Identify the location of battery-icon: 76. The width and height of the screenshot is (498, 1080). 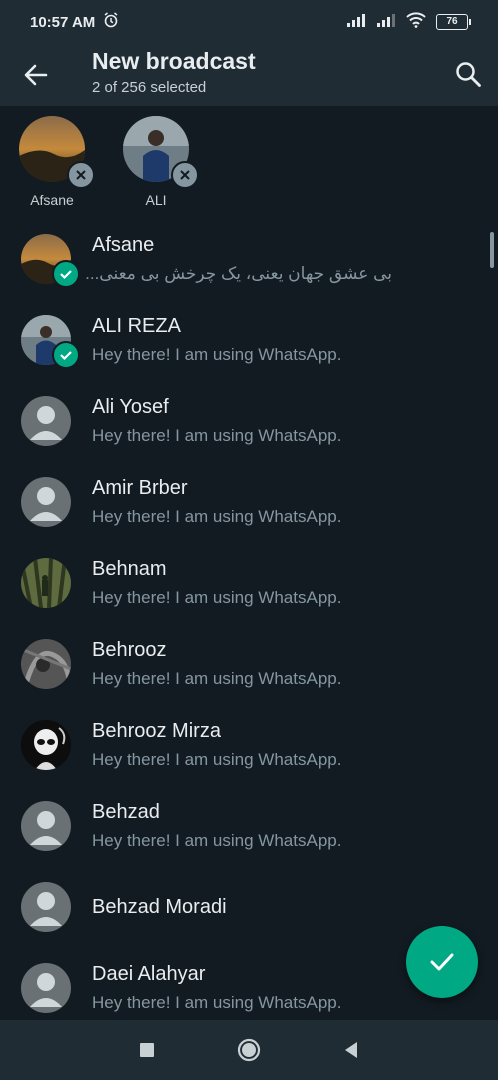
(453, 22).